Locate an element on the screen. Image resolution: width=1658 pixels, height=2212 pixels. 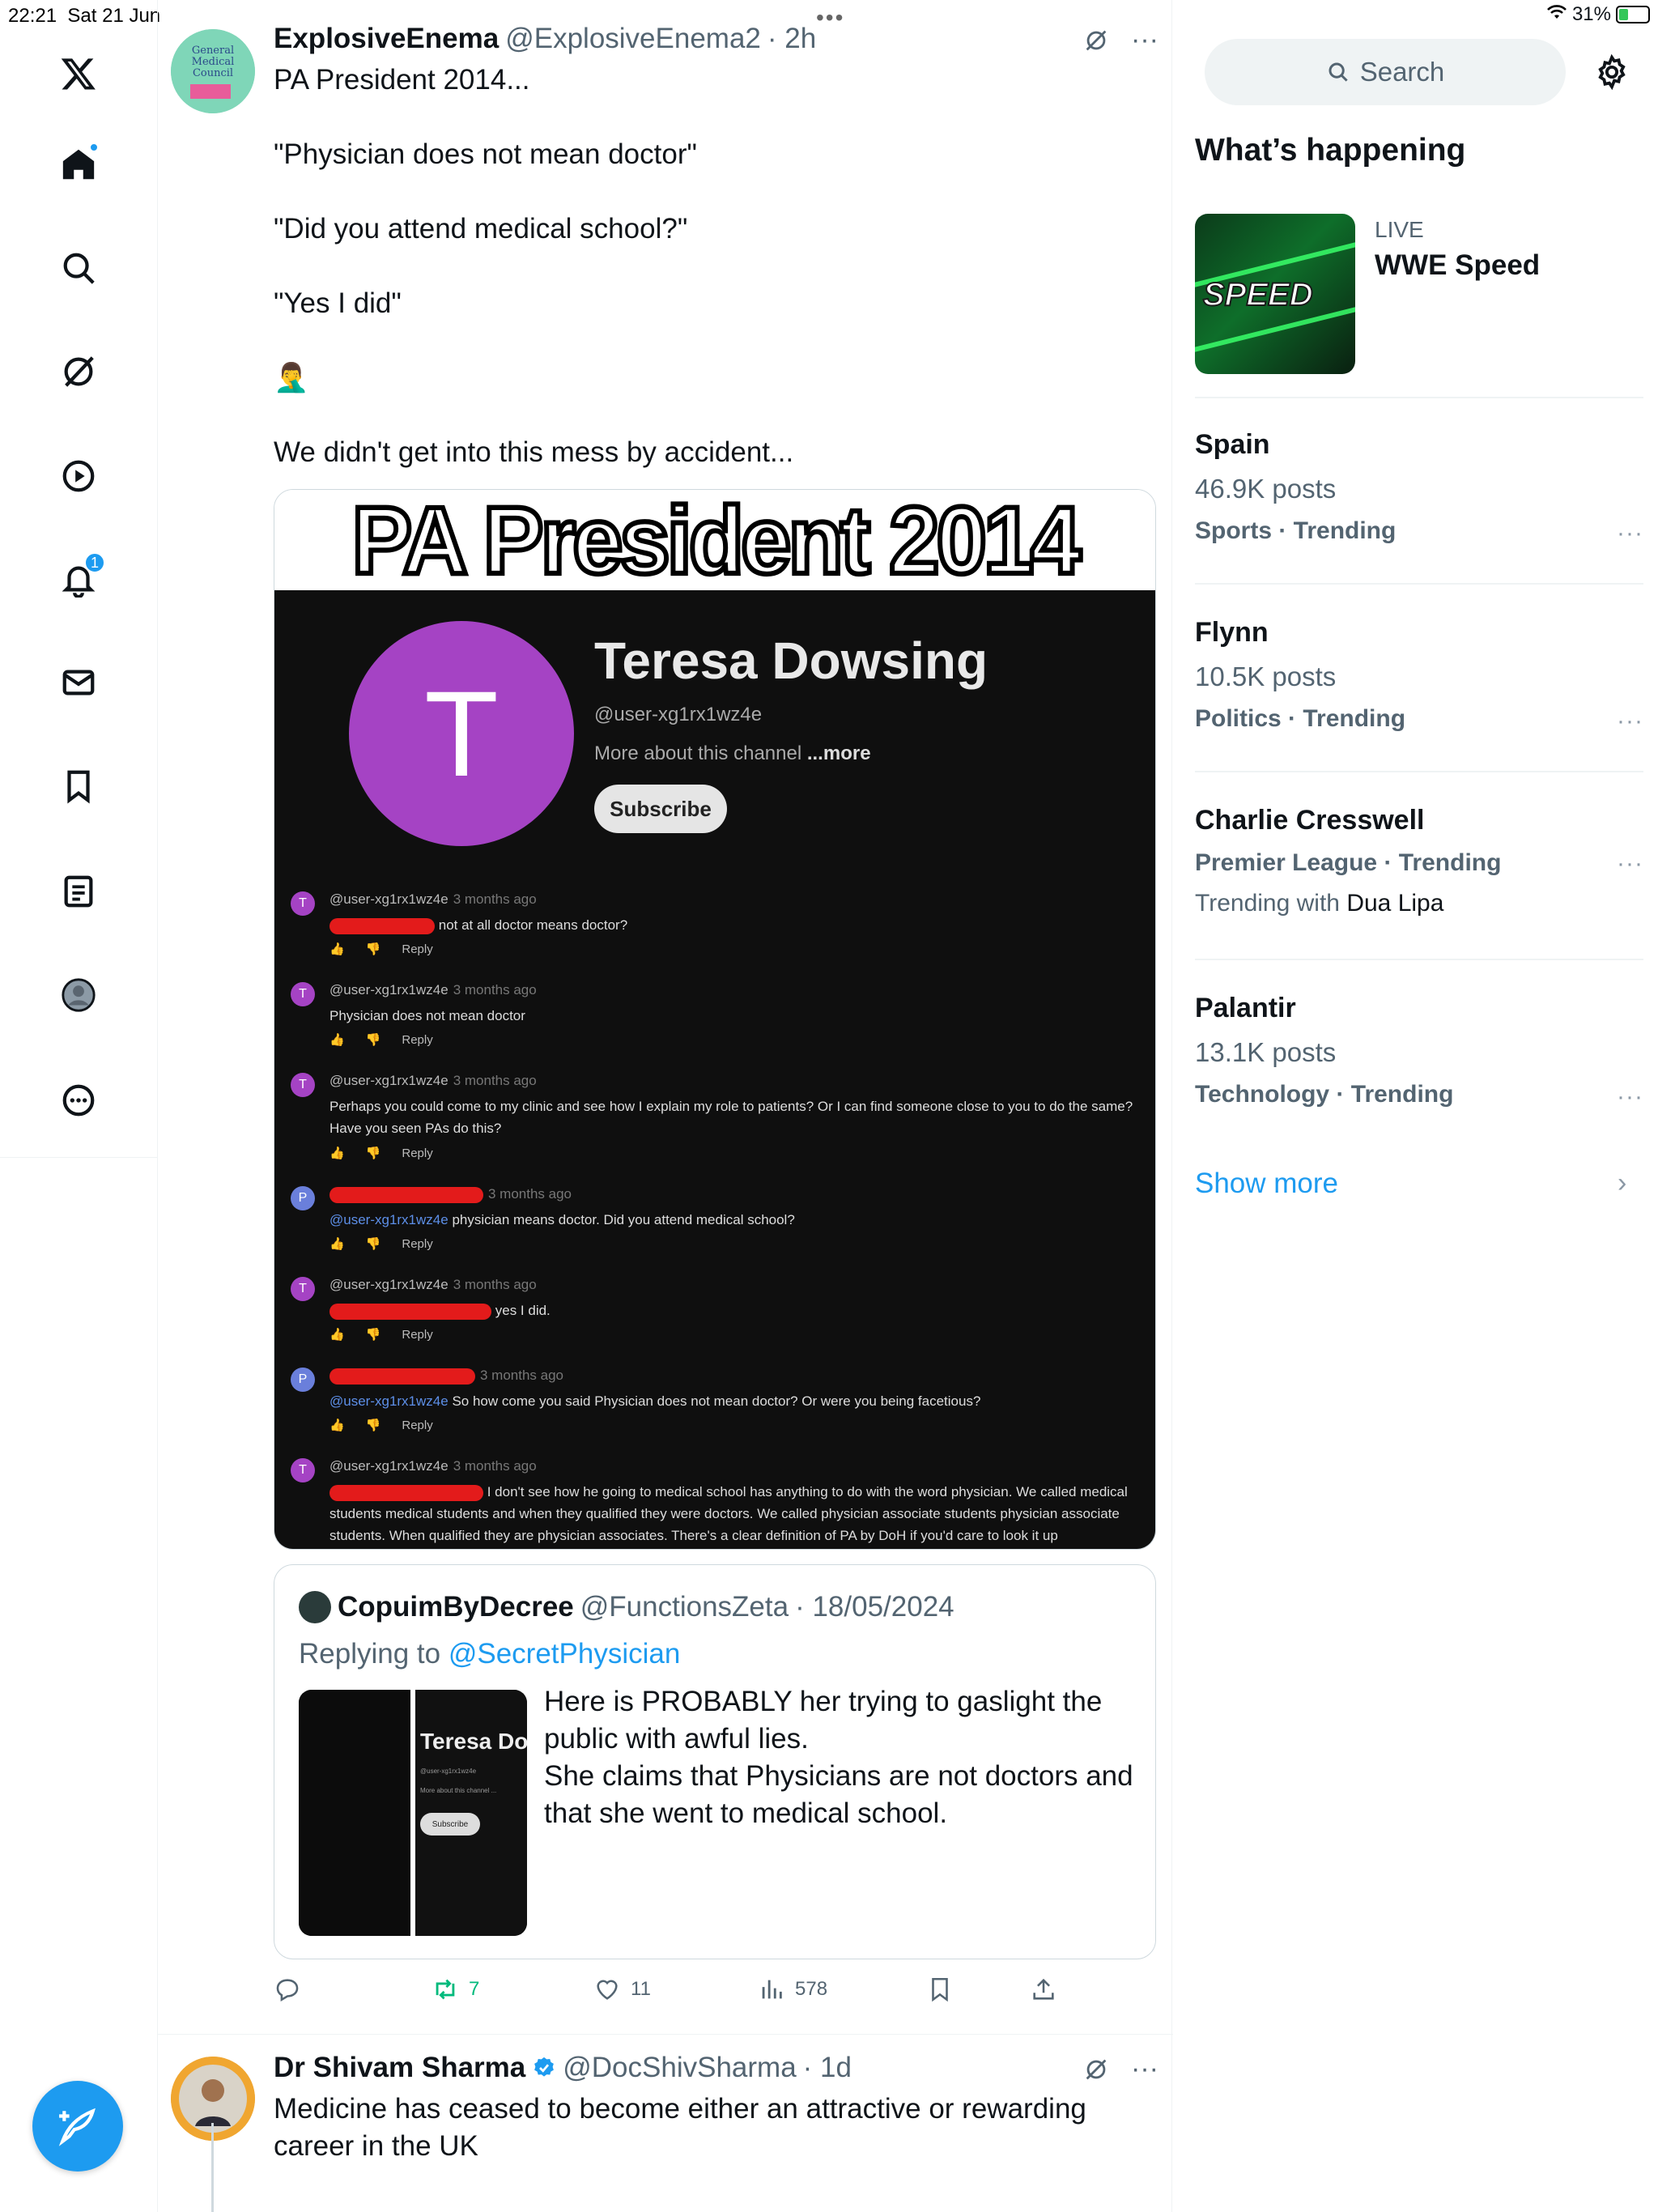
x-logo-icon is located at coordinates (78, 74).